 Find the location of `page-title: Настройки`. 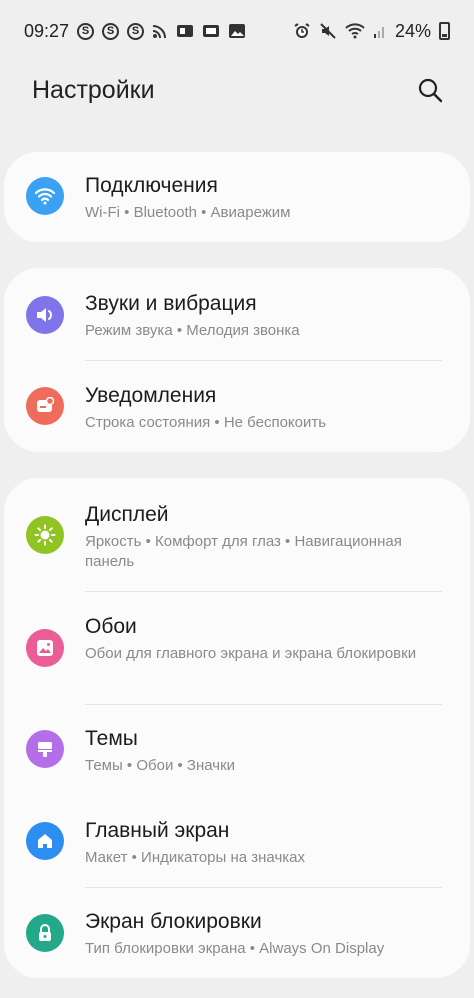

page-title: Настройки is located at coordinates (93, 89).